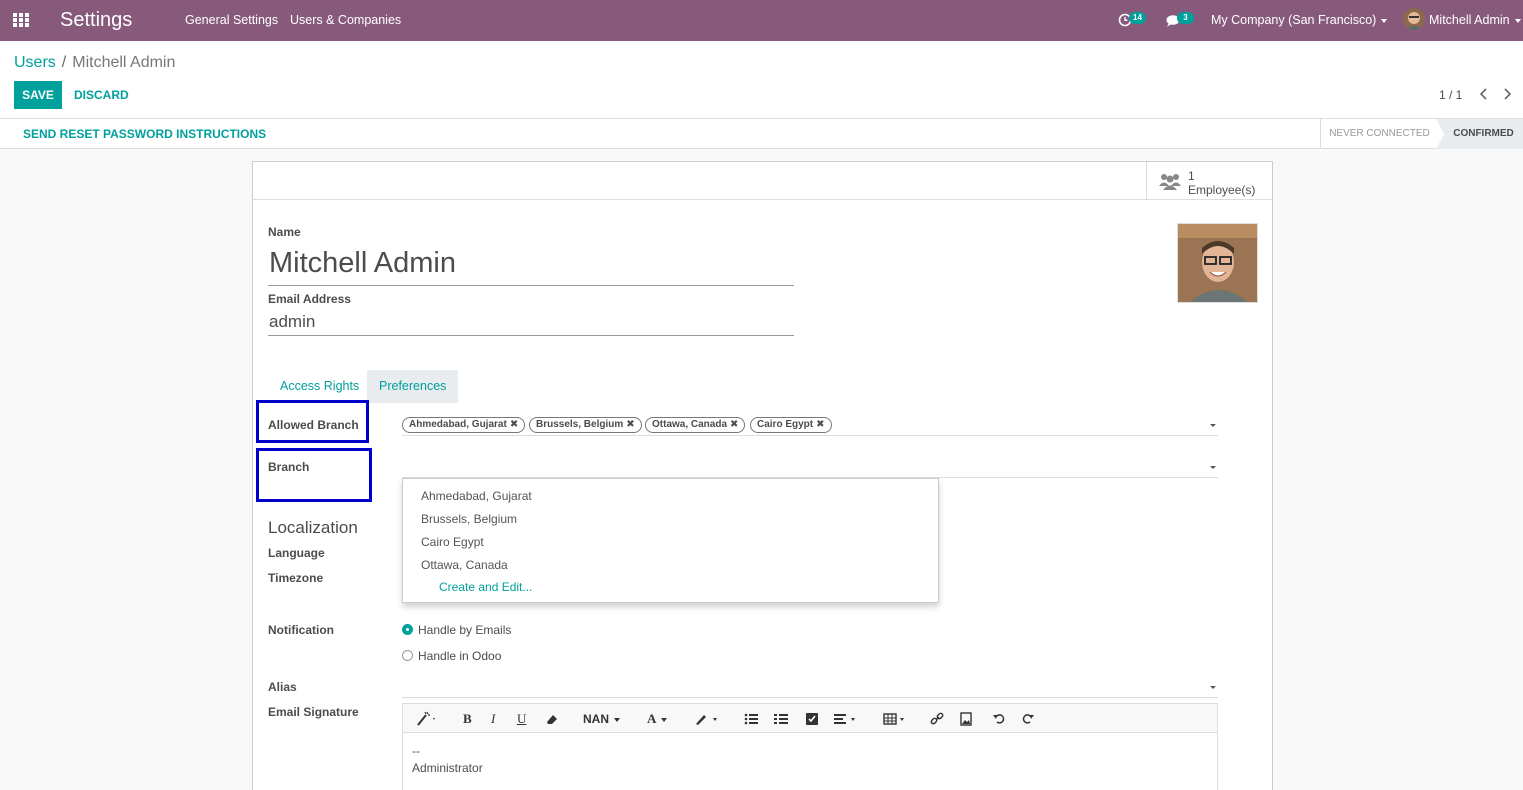 The image size is (1523, 790). Describe the element at coordinates (427, 719) in the screenshot. I see `magic-wand-icon` at that location.